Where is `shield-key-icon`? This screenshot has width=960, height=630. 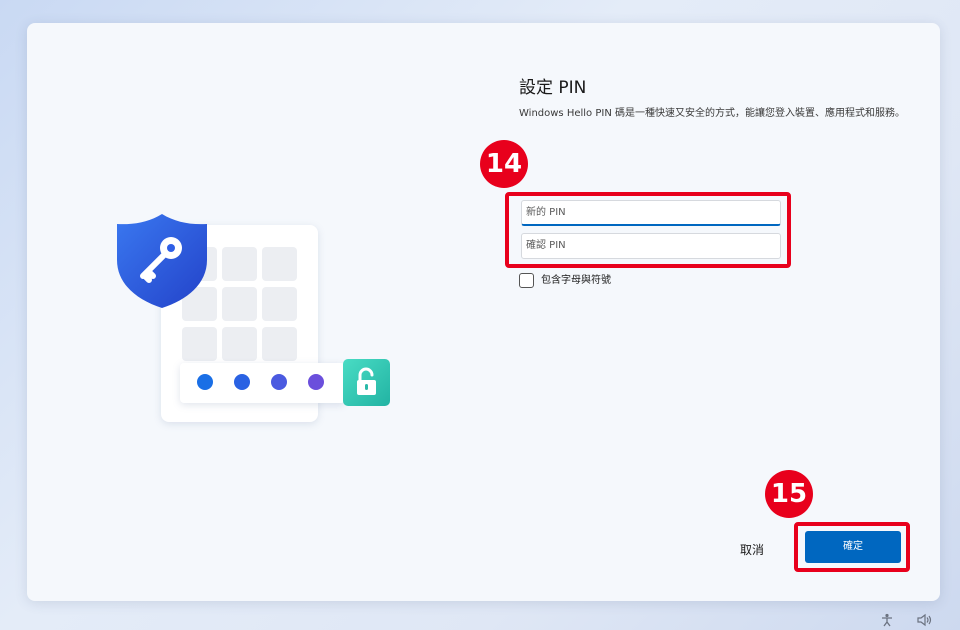
shield-key-icon is located at coordinates (162, 261).